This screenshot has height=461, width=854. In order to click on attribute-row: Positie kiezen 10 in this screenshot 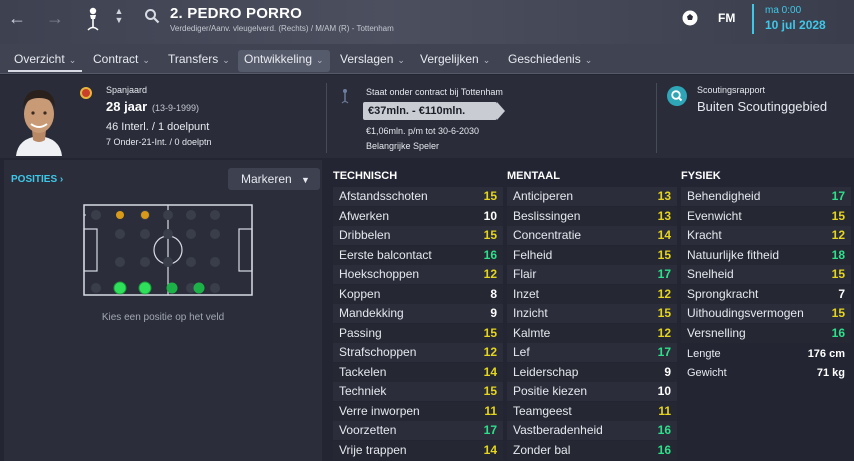, I will do `click(592, 391)`.